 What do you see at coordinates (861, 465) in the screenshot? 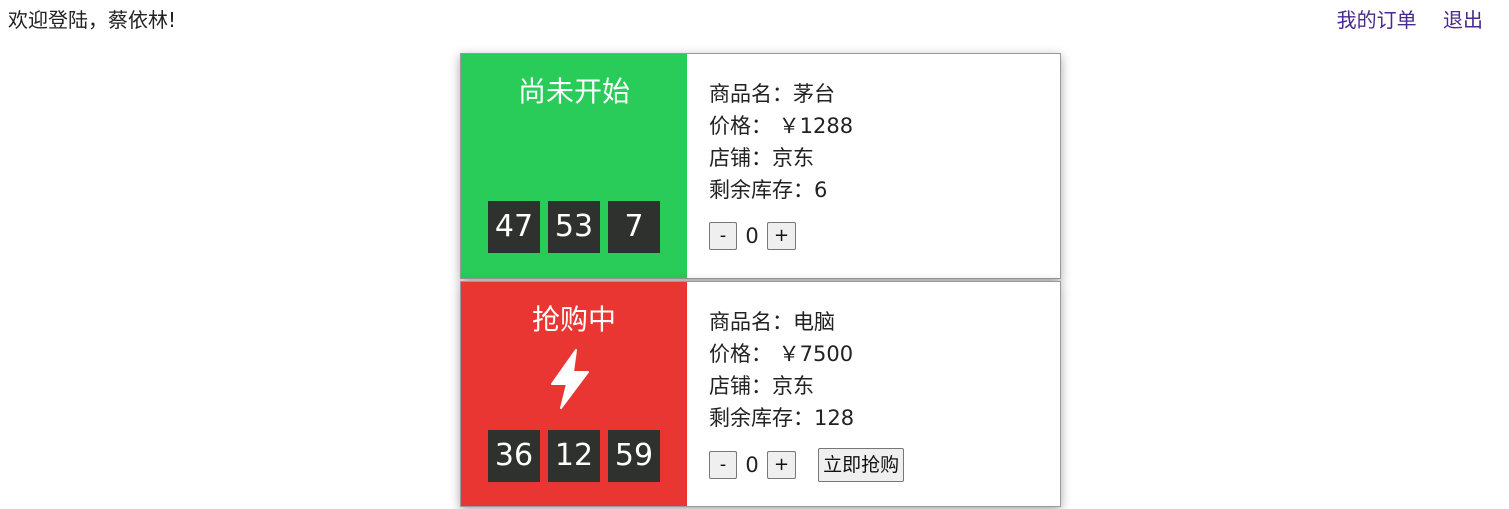
I see `buy-now-button: 立即抢购` at bounding box center [861, 465].